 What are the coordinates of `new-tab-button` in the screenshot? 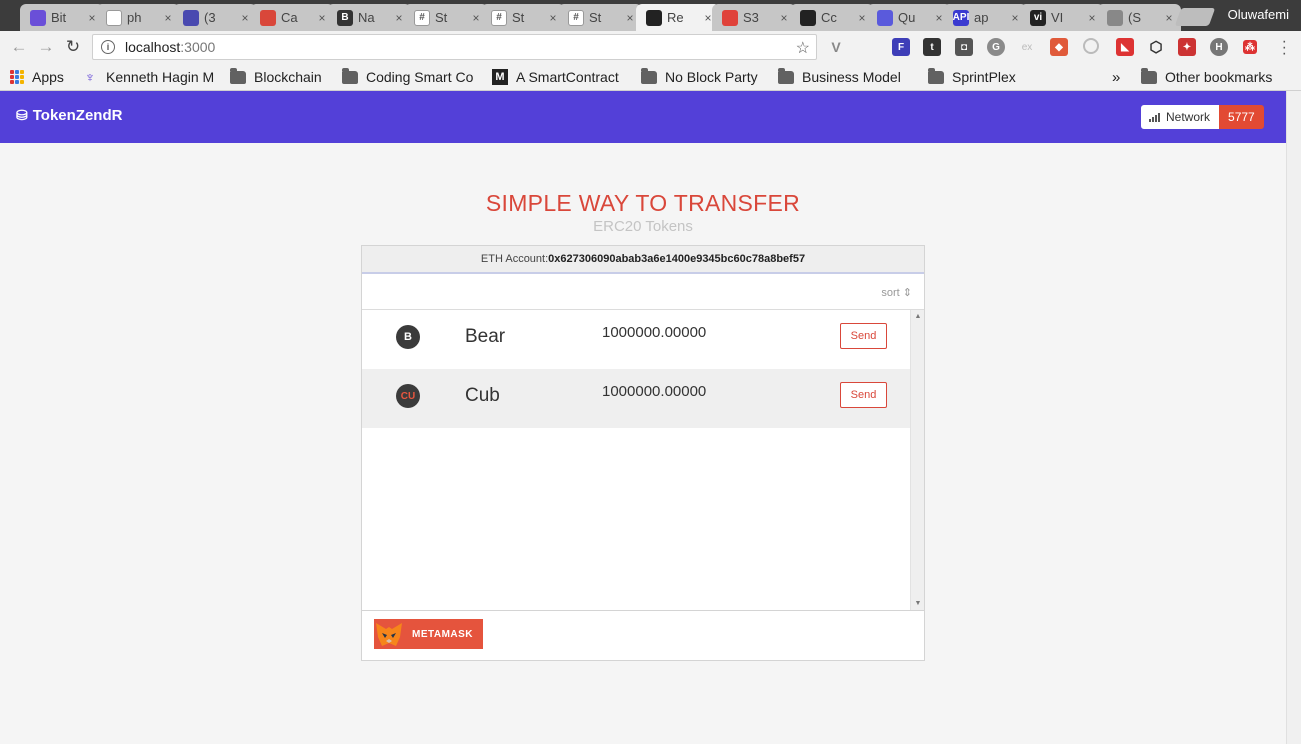 It's located at (1195, 17).